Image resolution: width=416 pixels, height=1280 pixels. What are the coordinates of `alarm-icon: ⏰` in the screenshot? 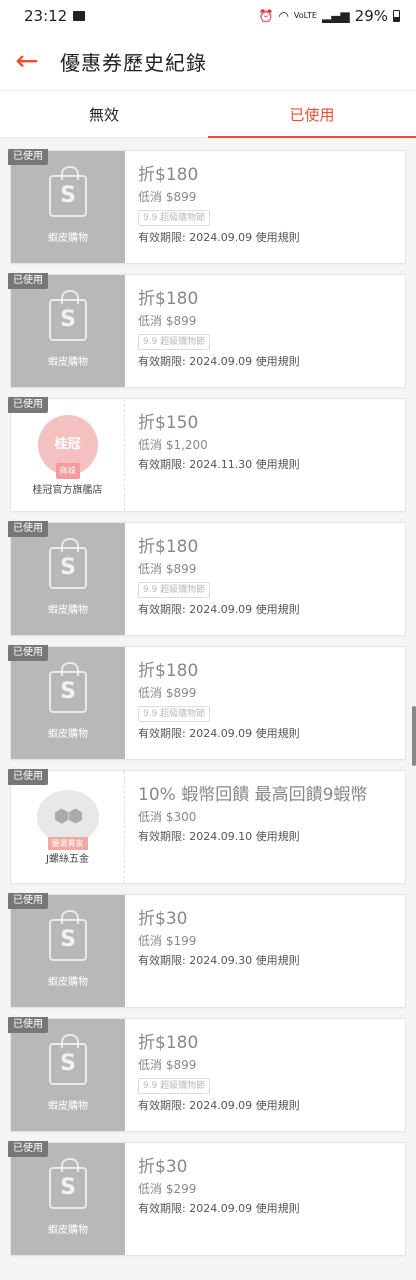 It's located at (266, 16).